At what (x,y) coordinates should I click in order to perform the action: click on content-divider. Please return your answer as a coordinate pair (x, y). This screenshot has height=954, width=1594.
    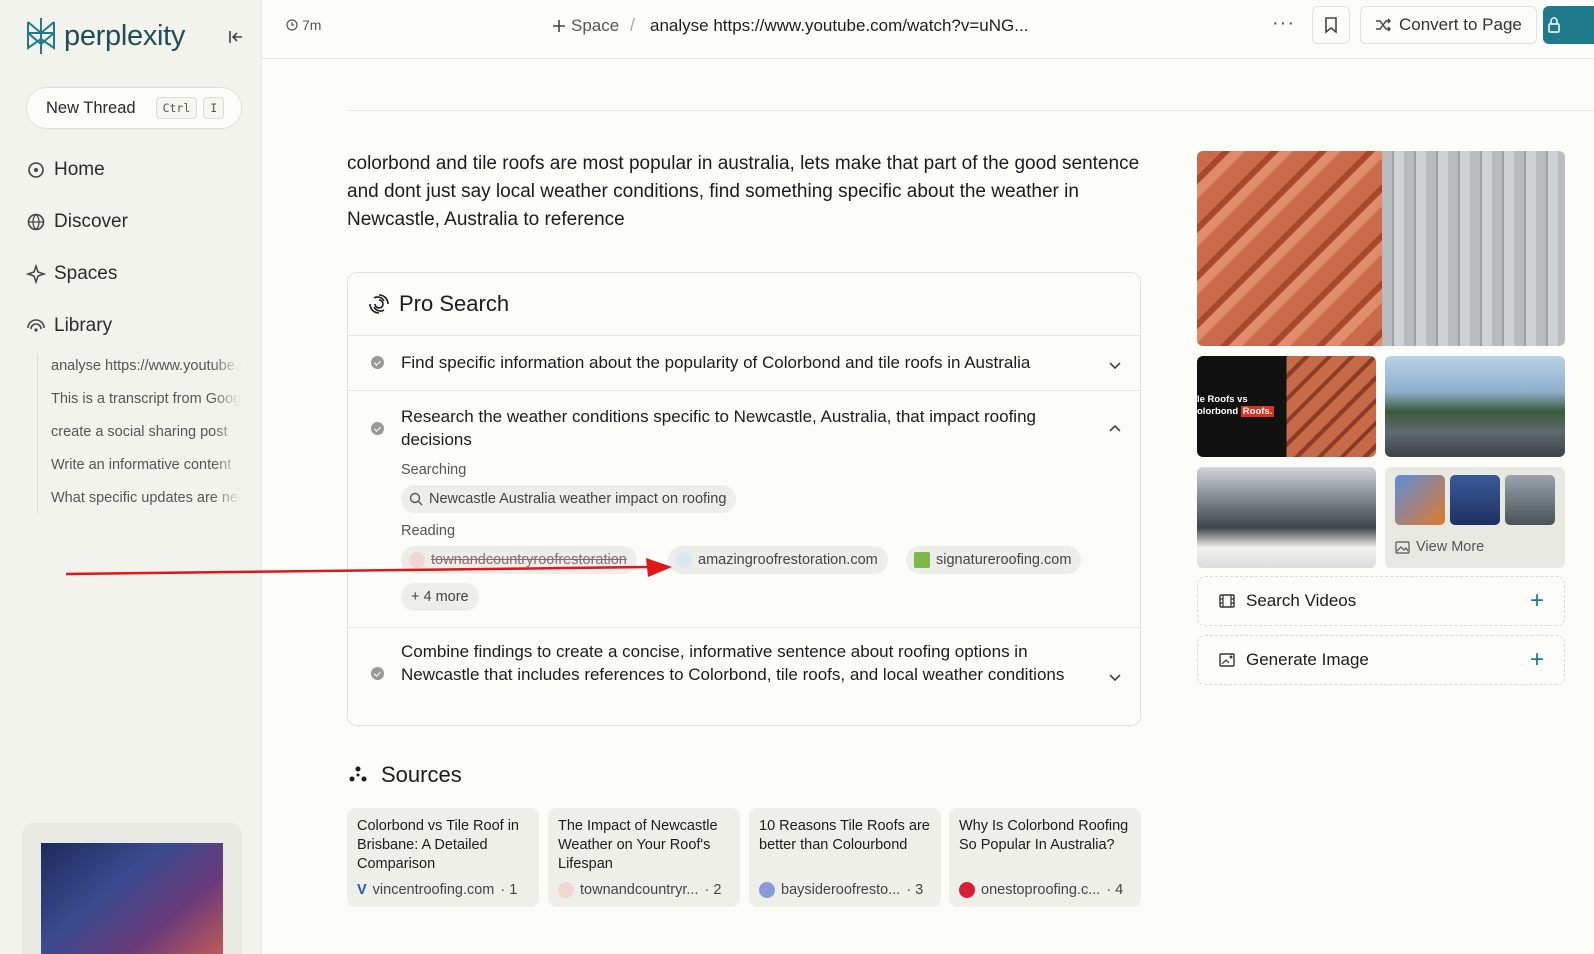
    Looking at the image, I should click on (970, 110).